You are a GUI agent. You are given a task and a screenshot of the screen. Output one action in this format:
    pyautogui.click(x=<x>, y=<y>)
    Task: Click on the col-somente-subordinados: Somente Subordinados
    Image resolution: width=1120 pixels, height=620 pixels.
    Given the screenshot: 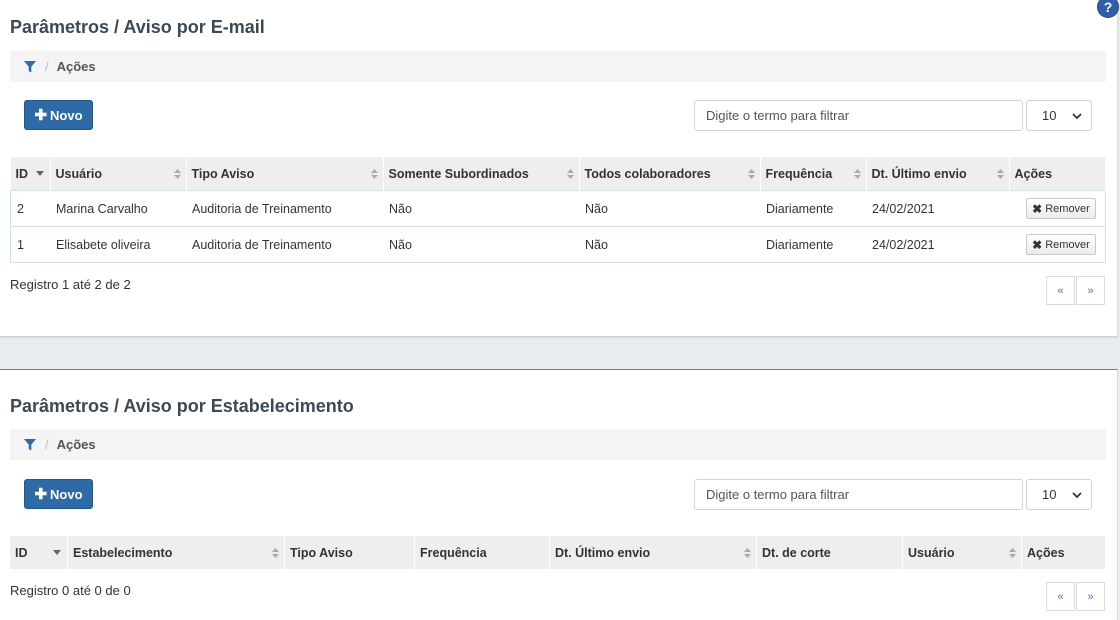 What is the action you would take?
    pyautogui.click(x=481, y=174)
    